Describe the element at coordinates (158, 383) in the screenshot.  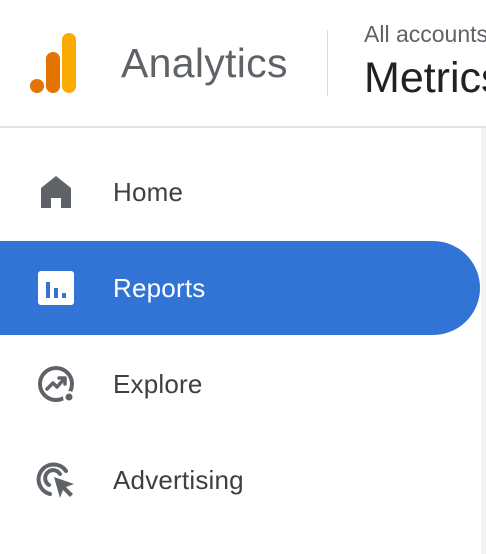
I see `sidebar-item-label: Explore` at that location.